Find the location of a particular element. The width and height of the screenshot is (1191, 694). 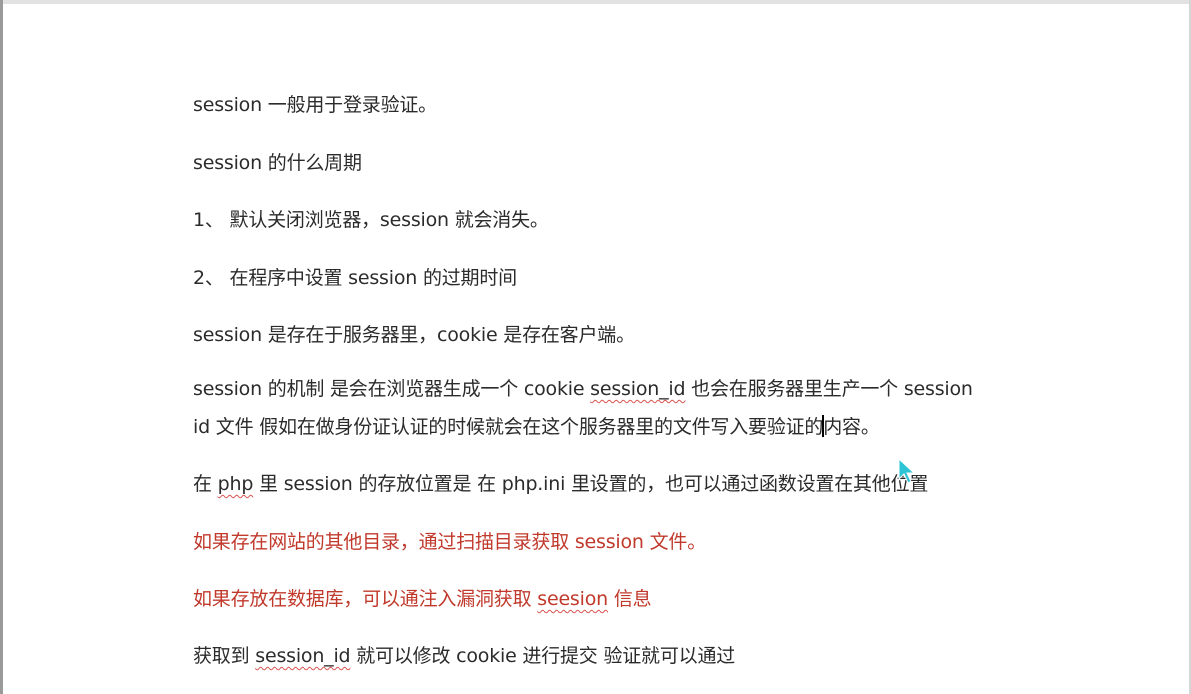

paragraph-10-text-c: 就可以修改 cookie 进行提交 验证就可以通过 is located at coordinates (543, 656).